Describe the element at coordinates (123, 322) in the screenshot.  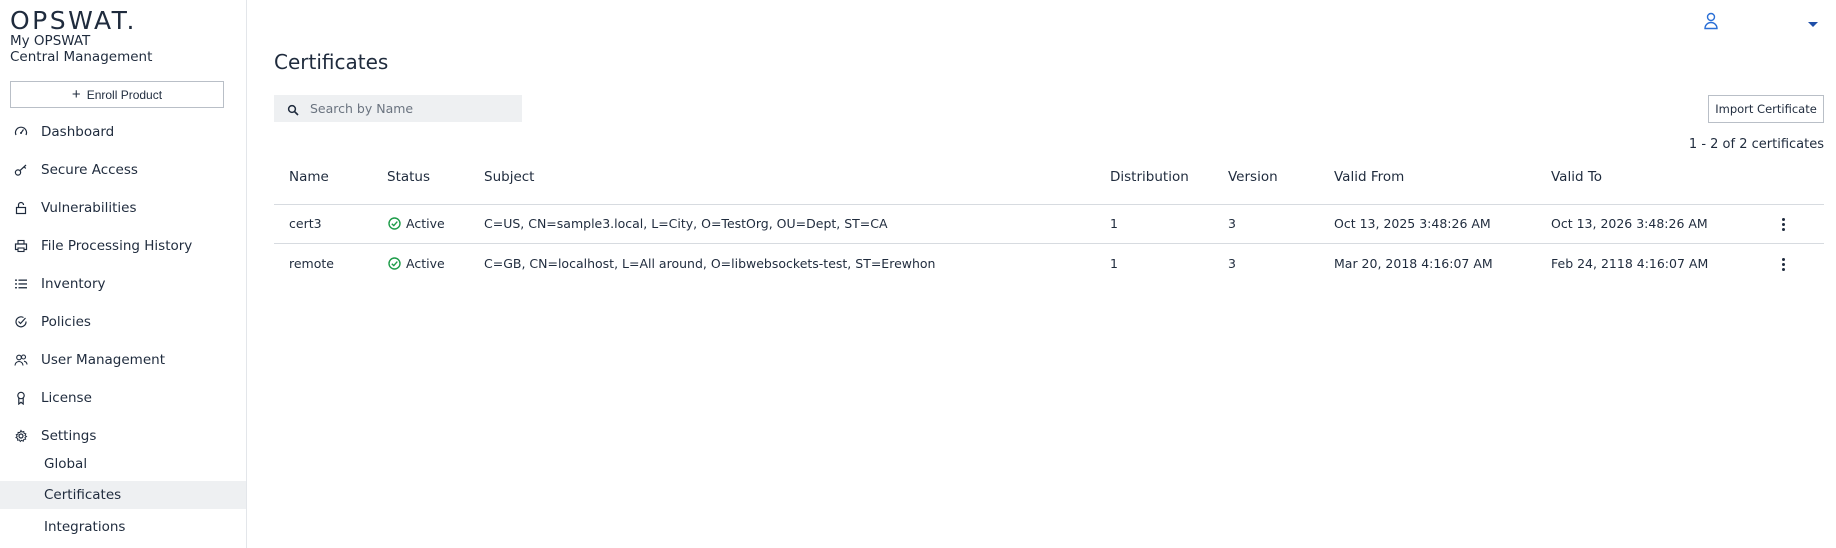
I see `sidebar-item-policies: Policies` at that location.